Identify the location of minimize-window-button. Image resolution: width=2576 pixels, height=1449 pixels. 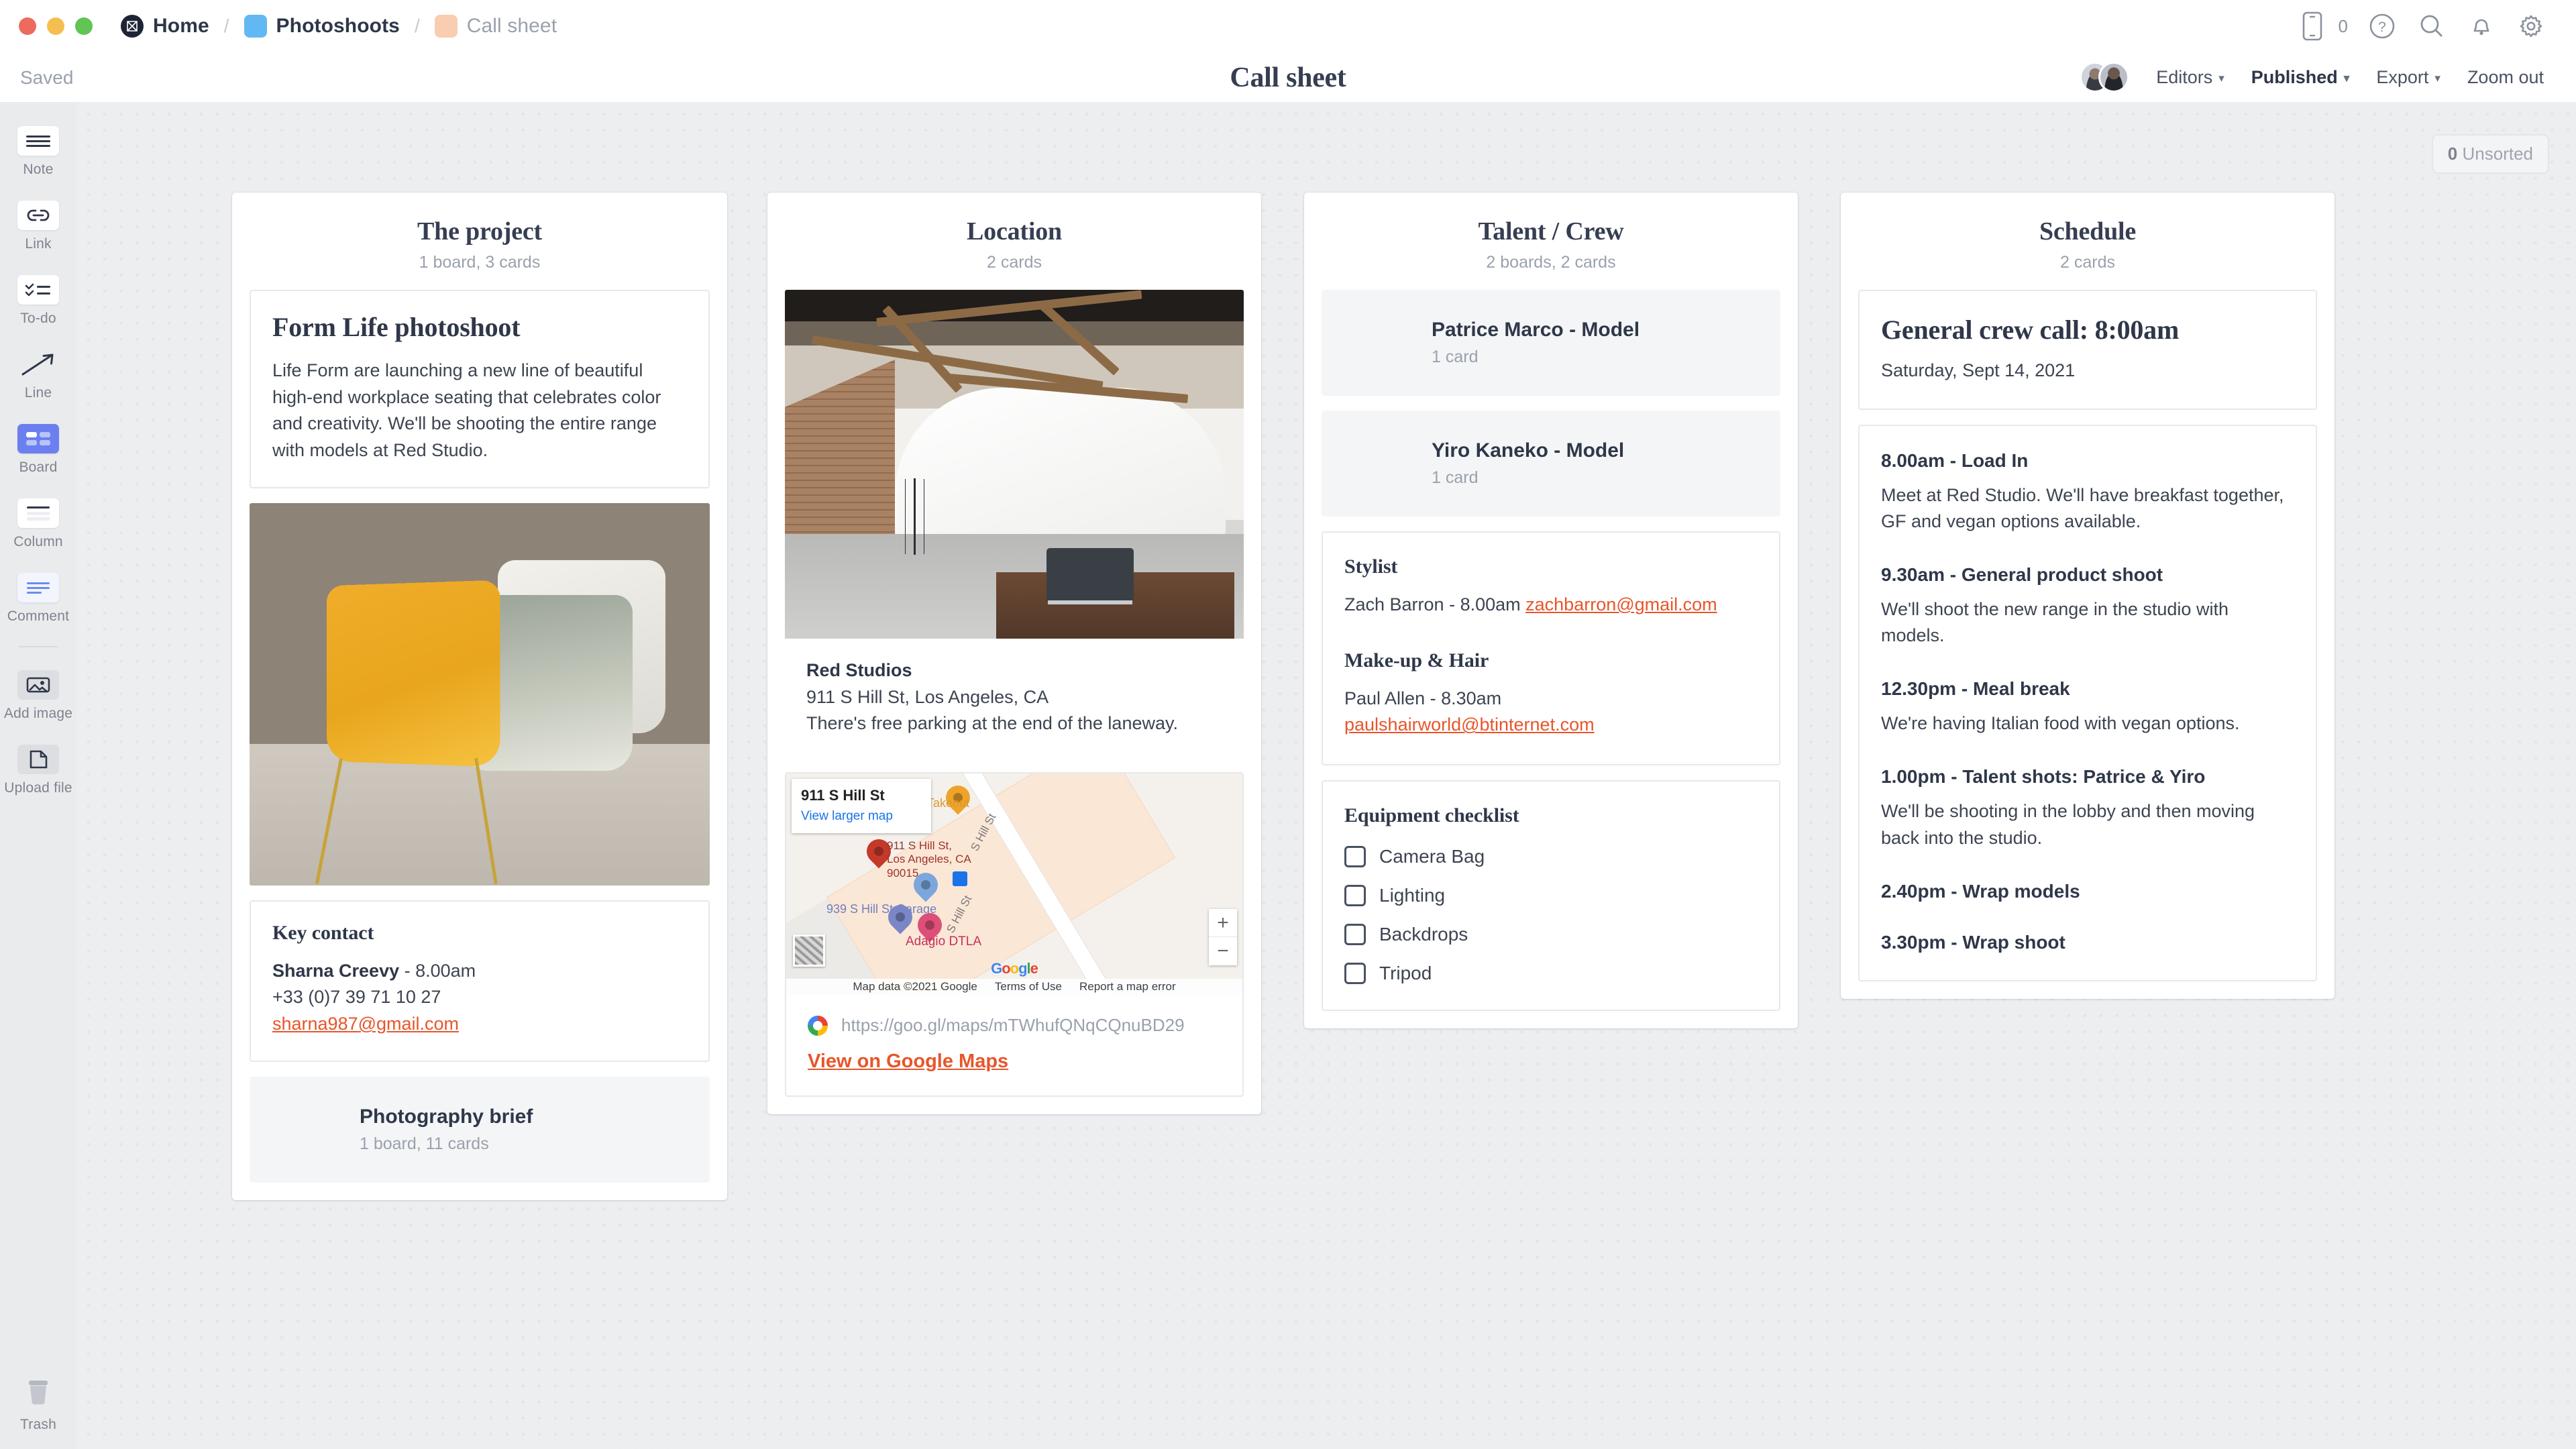
(55, 26).